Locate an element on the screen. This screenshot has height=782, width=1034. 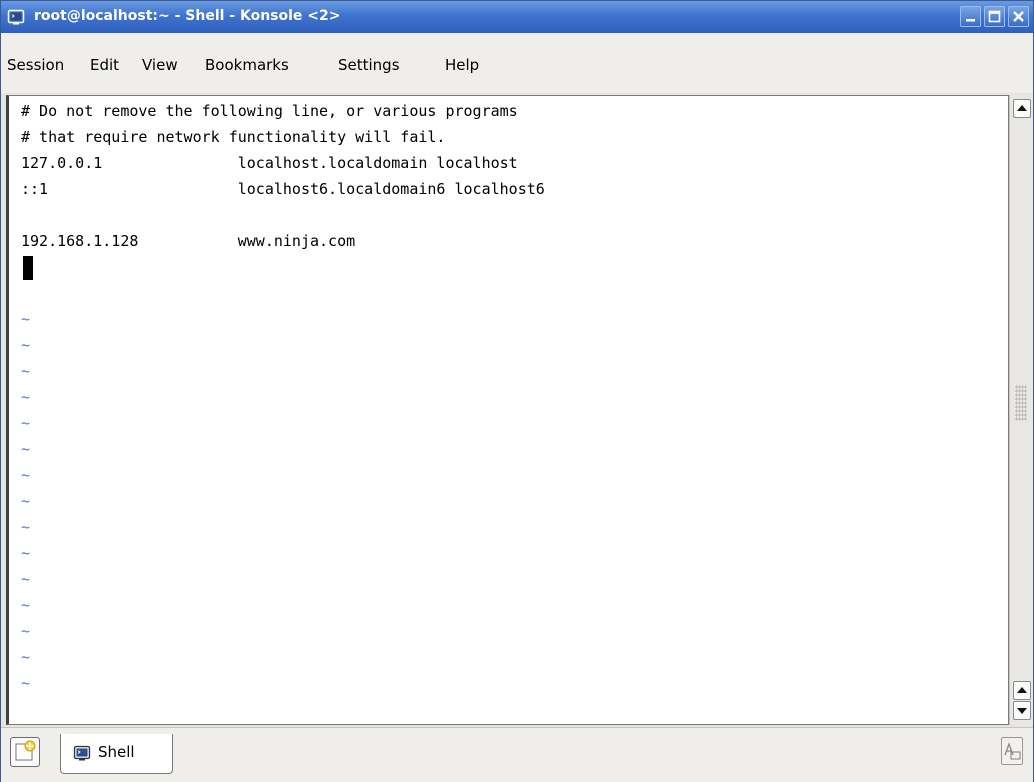
new-session-icon is located at coordinates (25, 750).